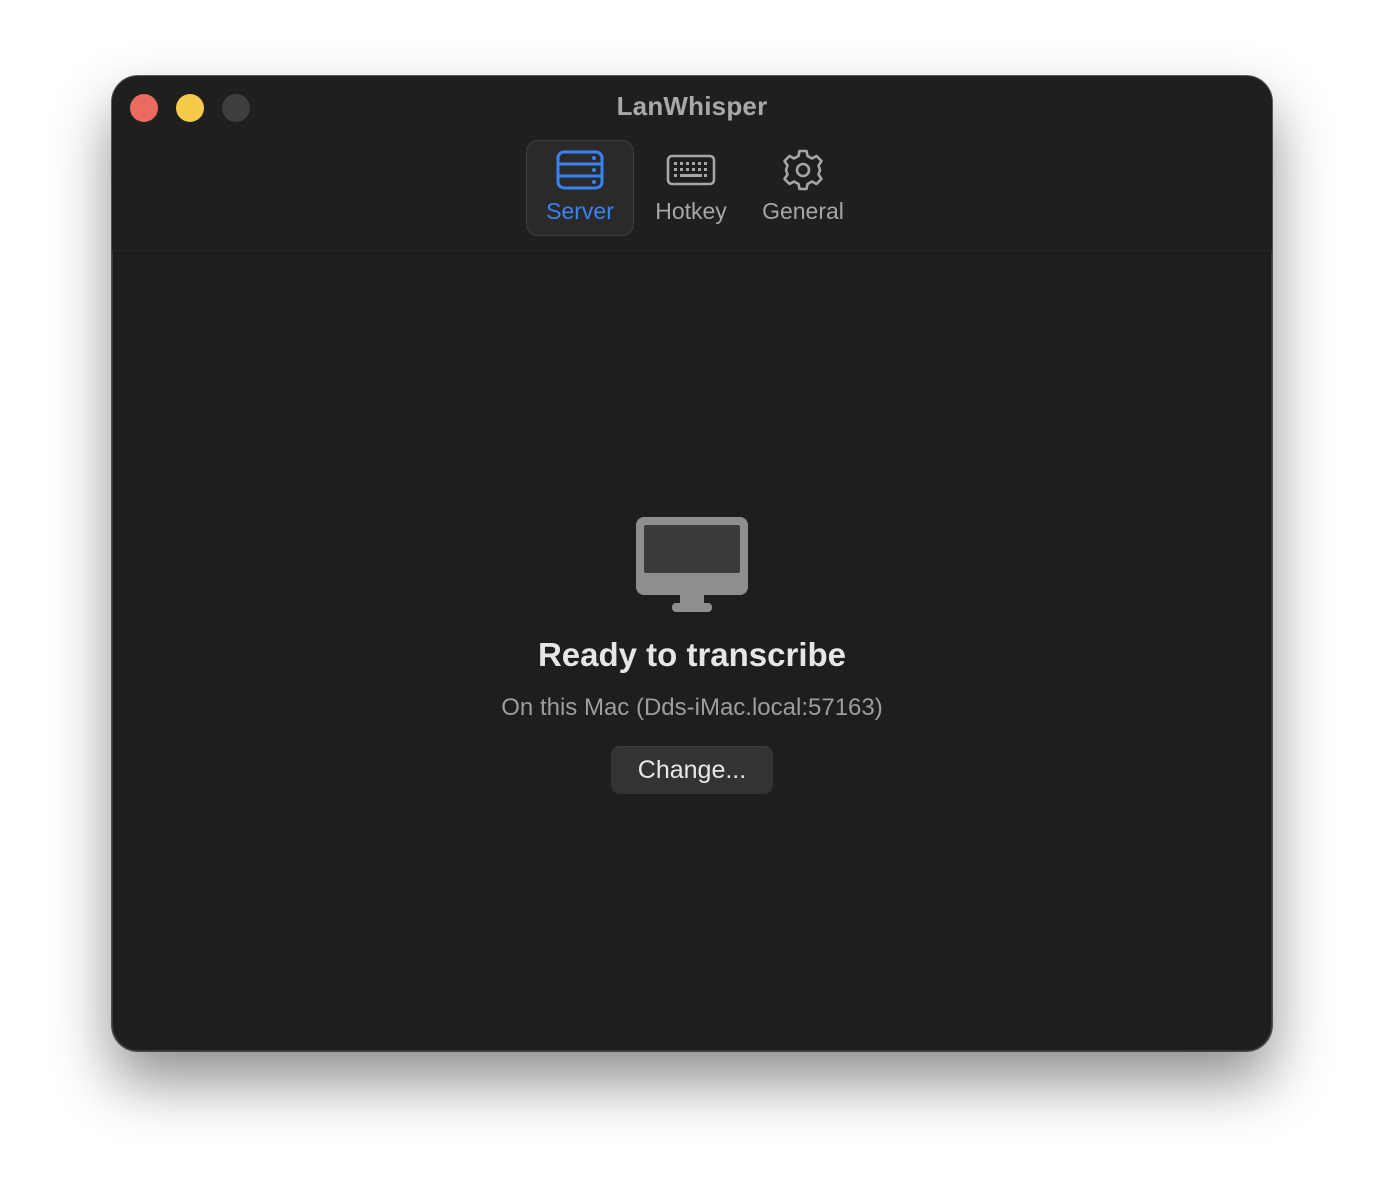 This screenshot has height=1200, width=1384. I want to click on window-toolbar: LanWhisper Server Hotkey General, so click(692, 163).